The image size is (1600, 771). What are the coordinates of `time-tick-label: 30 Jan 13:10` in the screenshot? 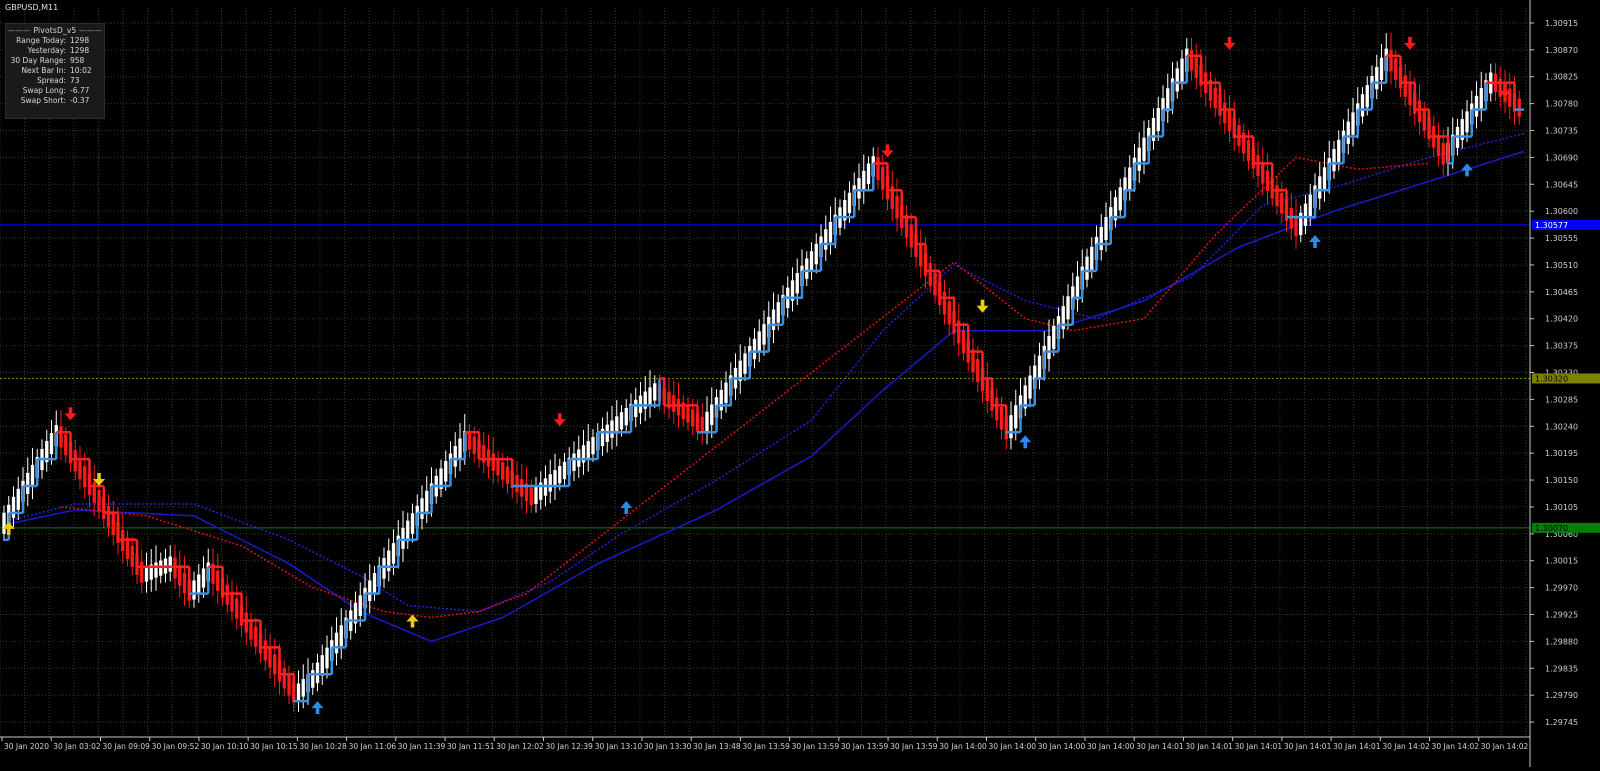 It's located at (619, 746).